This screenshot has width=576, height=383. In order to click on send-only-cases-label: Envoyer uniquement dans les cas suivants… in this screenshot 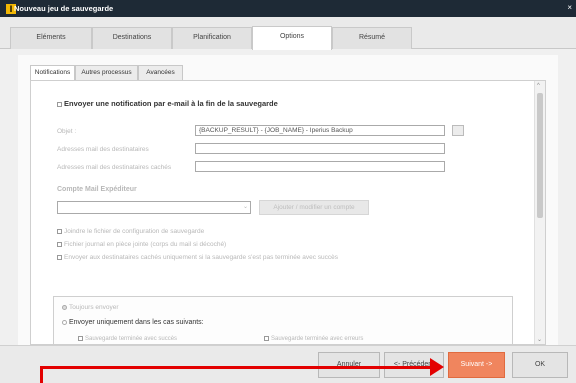, I will do `click(136, 322)`.